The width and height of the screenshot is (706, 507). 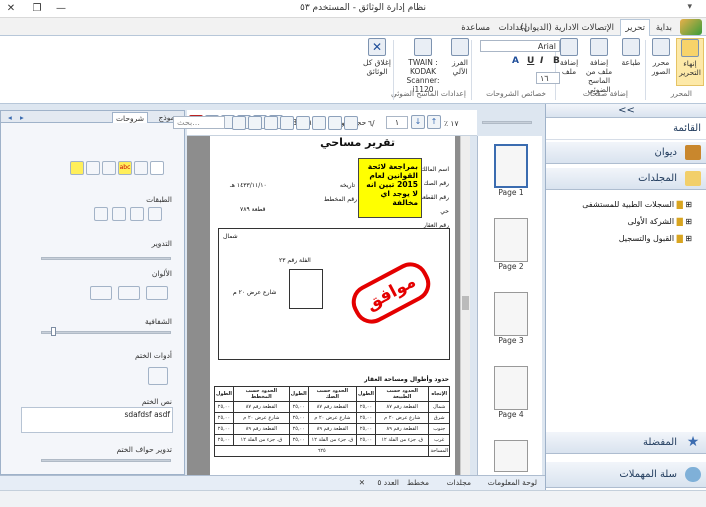 What do you see at coordinates (125, 168) in the screenshot?
I see `highlight-tool-icon: abc` at bounding box center [125, 168].